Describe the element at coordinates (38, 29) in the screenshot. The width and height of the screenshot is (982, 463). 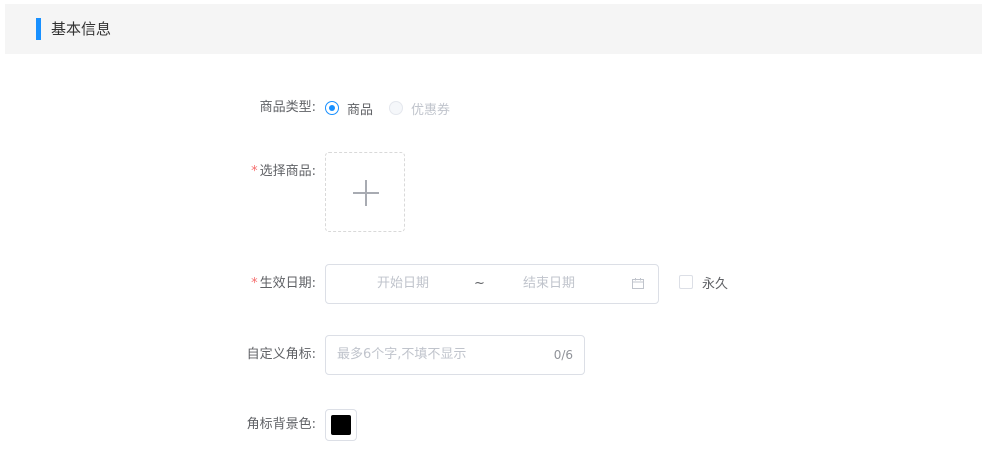
I see `section-accent-bar` at that location.